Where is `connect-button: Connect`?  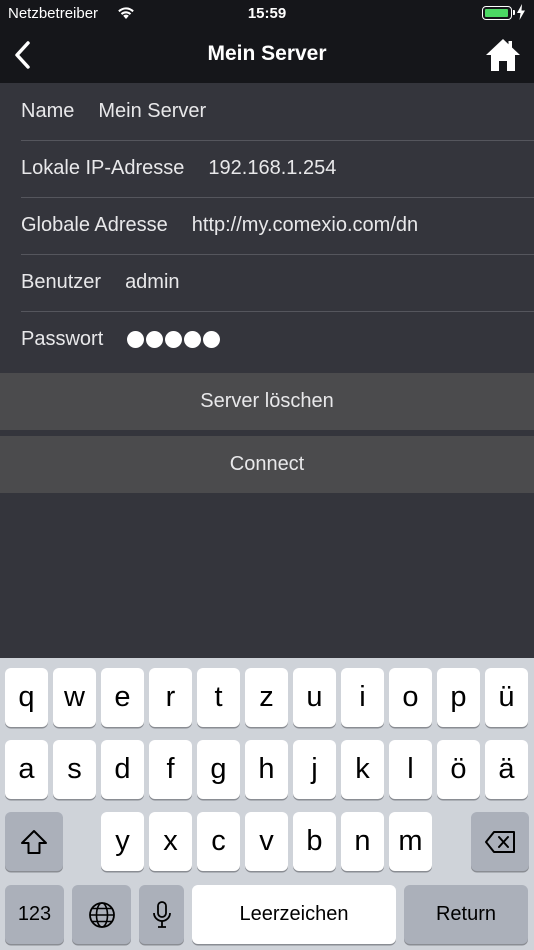
connect-button: Connect is located at coordinates (267, 464).